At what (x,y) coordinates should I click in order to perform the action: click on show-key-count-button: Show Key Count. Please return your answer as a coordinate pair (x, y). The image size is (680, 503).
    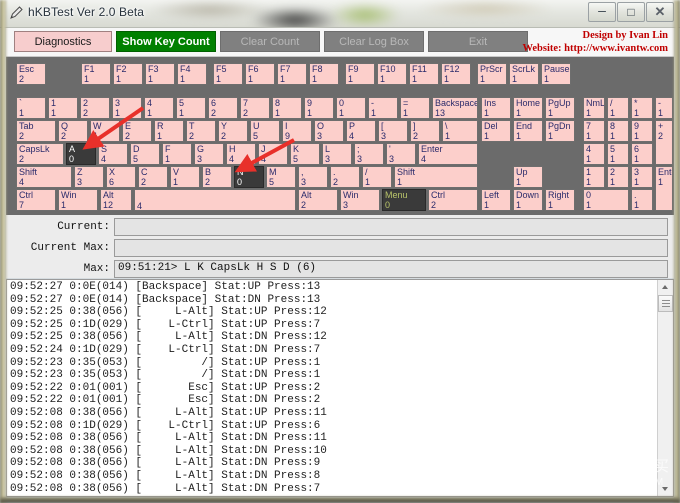
    Looking at the image, I should click on (166, 41).